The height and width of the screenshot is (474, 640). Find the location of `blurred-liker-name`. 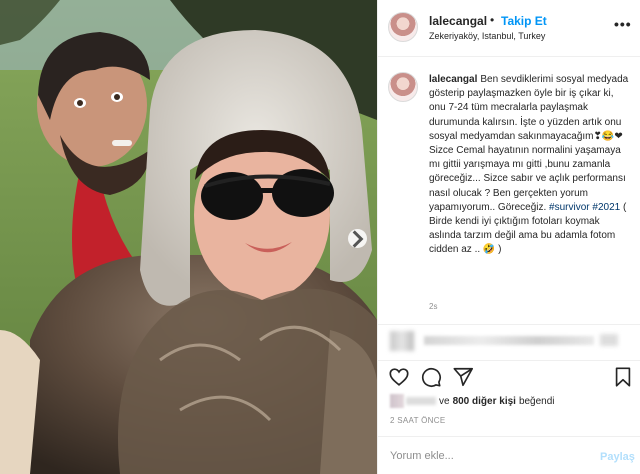

blurred-liker-name is located at coordinates (421, 401).